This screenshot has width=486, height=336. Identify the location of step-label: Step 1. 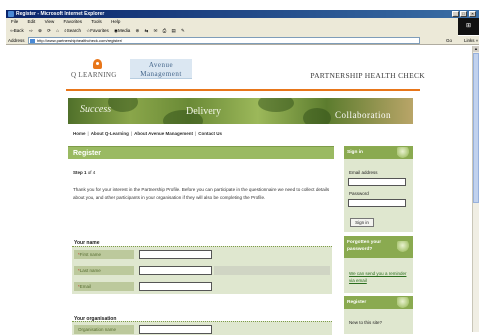
(80, 172).